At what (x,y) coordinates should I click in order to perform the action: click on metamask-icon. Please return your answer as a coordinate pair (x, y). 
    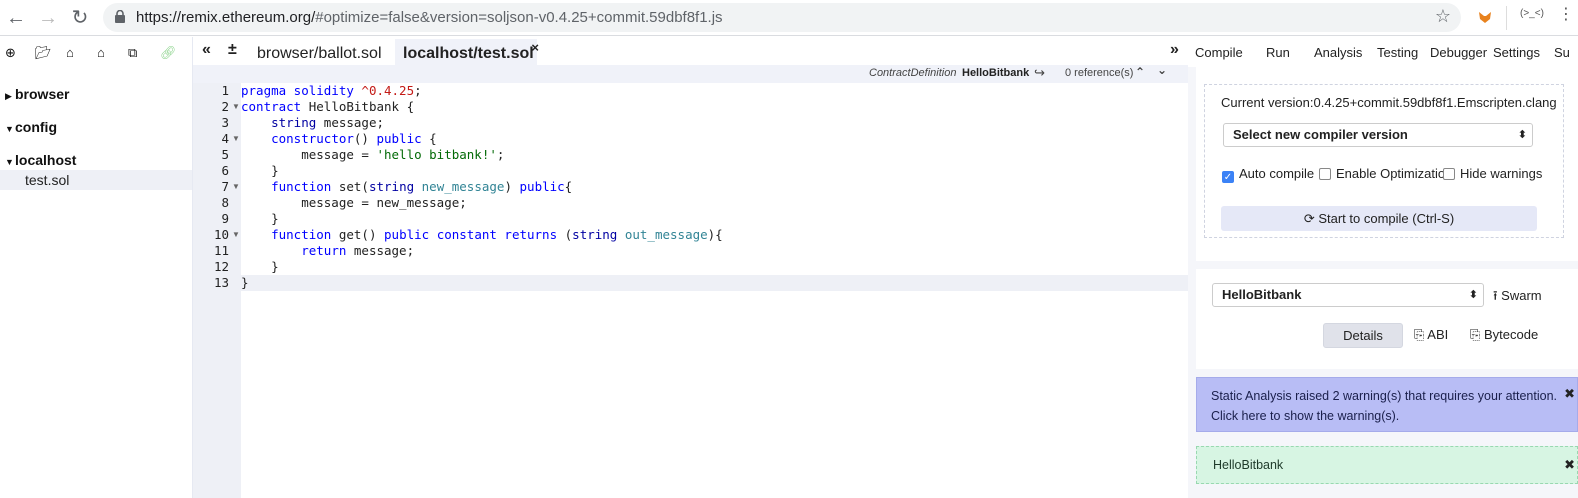
    Looking at the image, I should click on (1485, 17).